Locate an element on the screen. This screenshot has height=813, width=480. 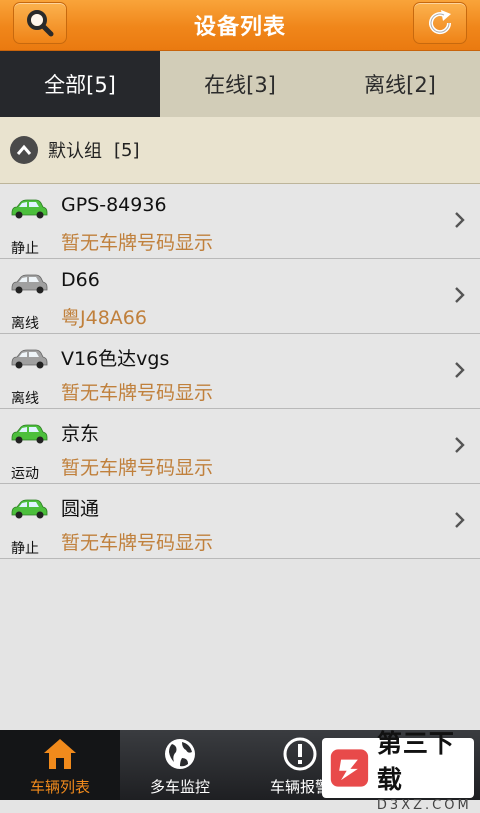
nav-vehicle-list: 车辆列表 is located at coordinates (60, 765).